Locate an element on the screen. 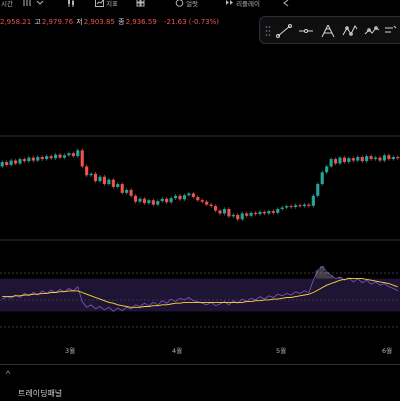 The width and height of the screenshot is (400, 401). alert-button: 얼럿 is located at coordinates (186, 4).